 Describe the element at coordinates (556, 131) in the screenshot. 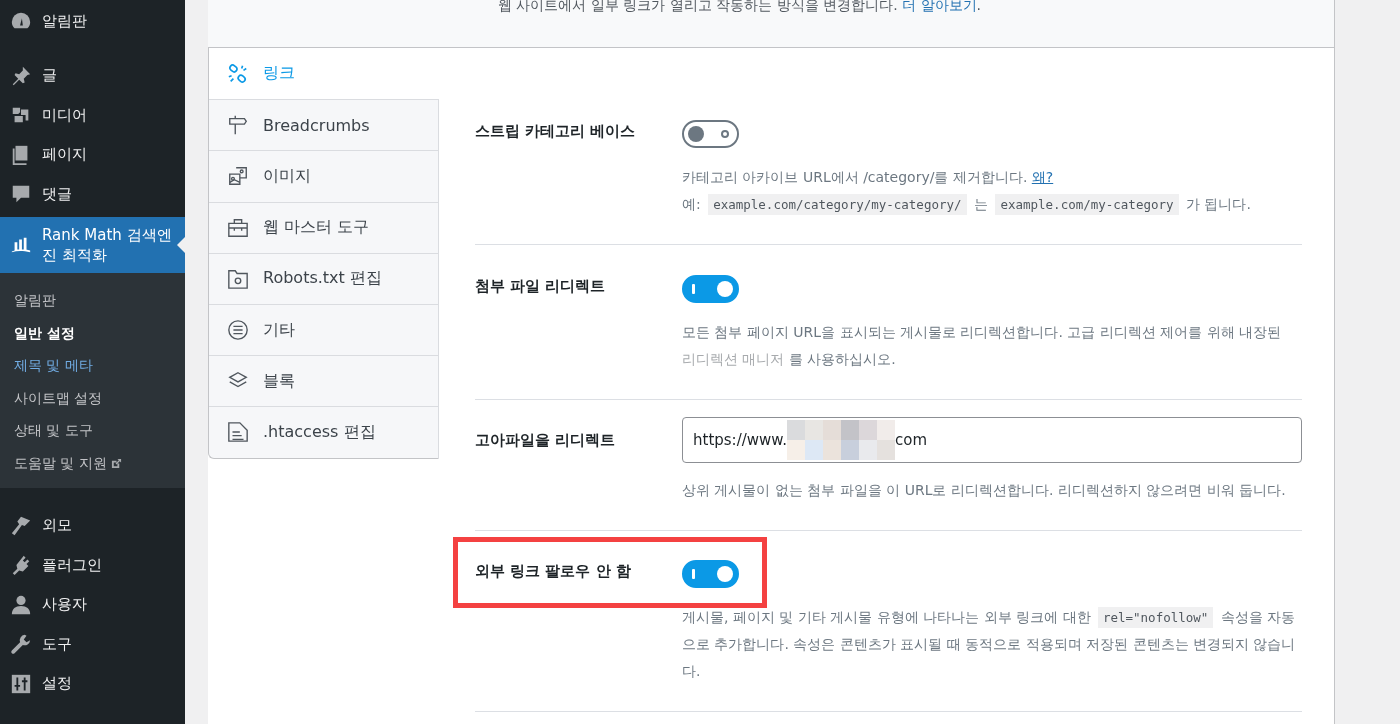

I see `setting-label: 스트립 카테고리 베이스` at that location.